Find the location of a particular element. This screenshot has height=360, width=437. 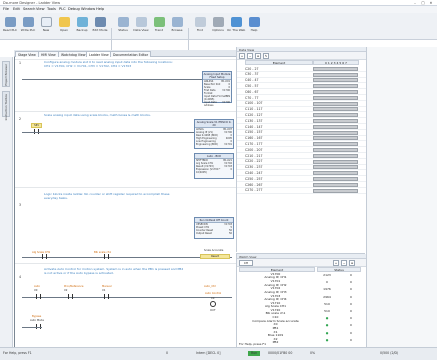

menu-view: View is located at coordinates (40, 9).